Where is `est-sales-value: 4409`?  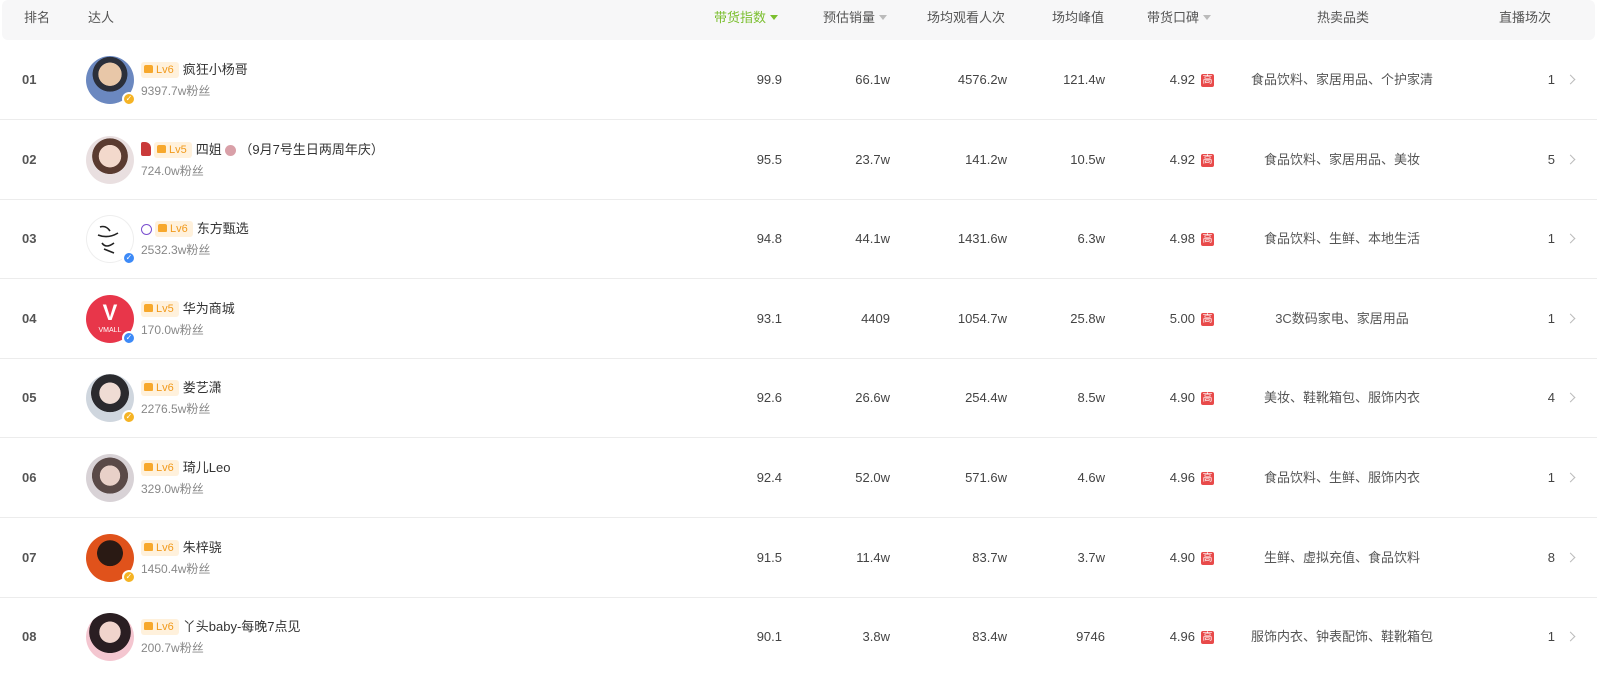
est-sales-value: 4409 is located at coordinates (875, 318).